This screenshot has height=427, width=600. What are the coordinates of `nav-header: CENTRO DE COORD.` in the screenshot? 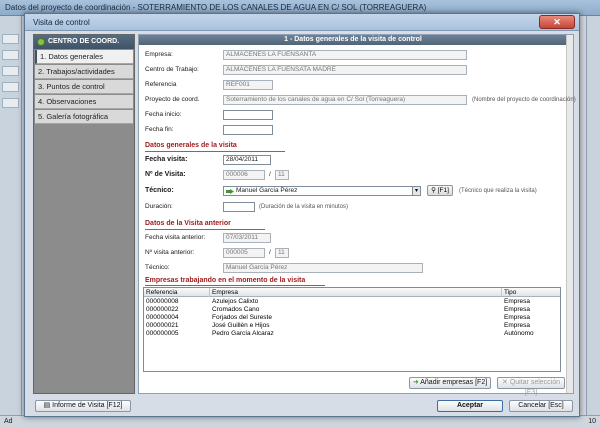 It's located at (84, 42).